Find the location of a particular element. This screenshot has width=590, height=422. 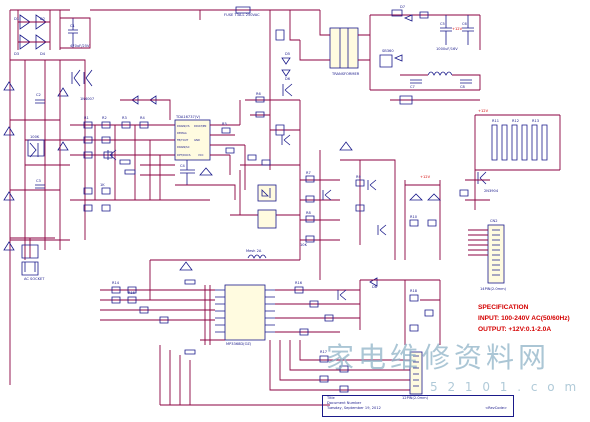

diode-label: D2 is located at coordinates (42, 19).